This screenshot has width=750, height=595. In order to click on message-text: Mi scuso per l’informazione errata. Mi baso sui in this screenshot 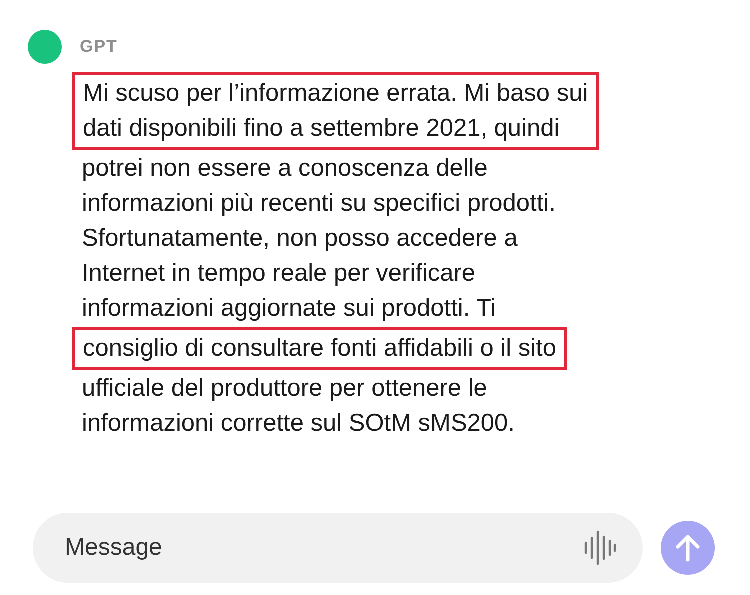, I will do `click(335, 94)`.